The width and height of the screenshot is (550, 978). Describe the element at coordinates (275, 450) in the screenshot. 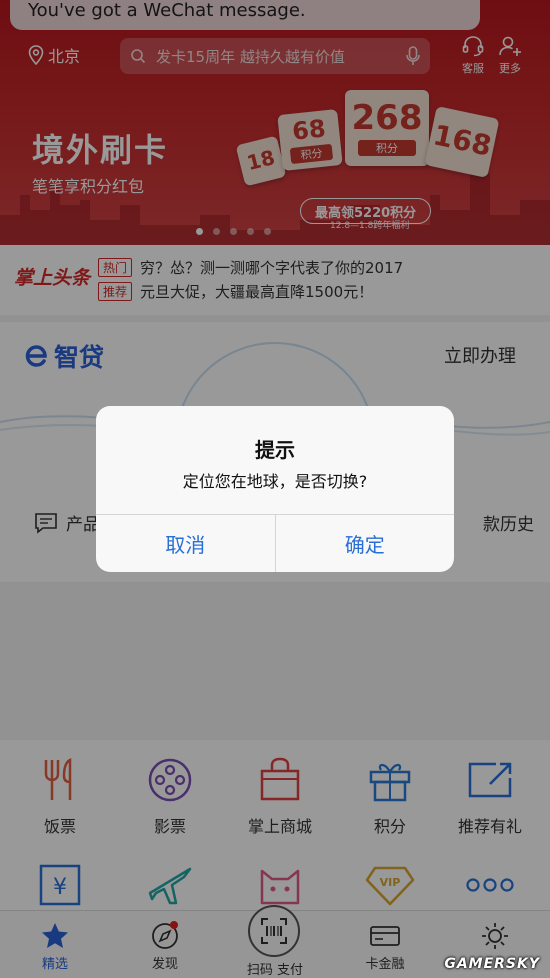

I see `alert-title: 提示` at that location.